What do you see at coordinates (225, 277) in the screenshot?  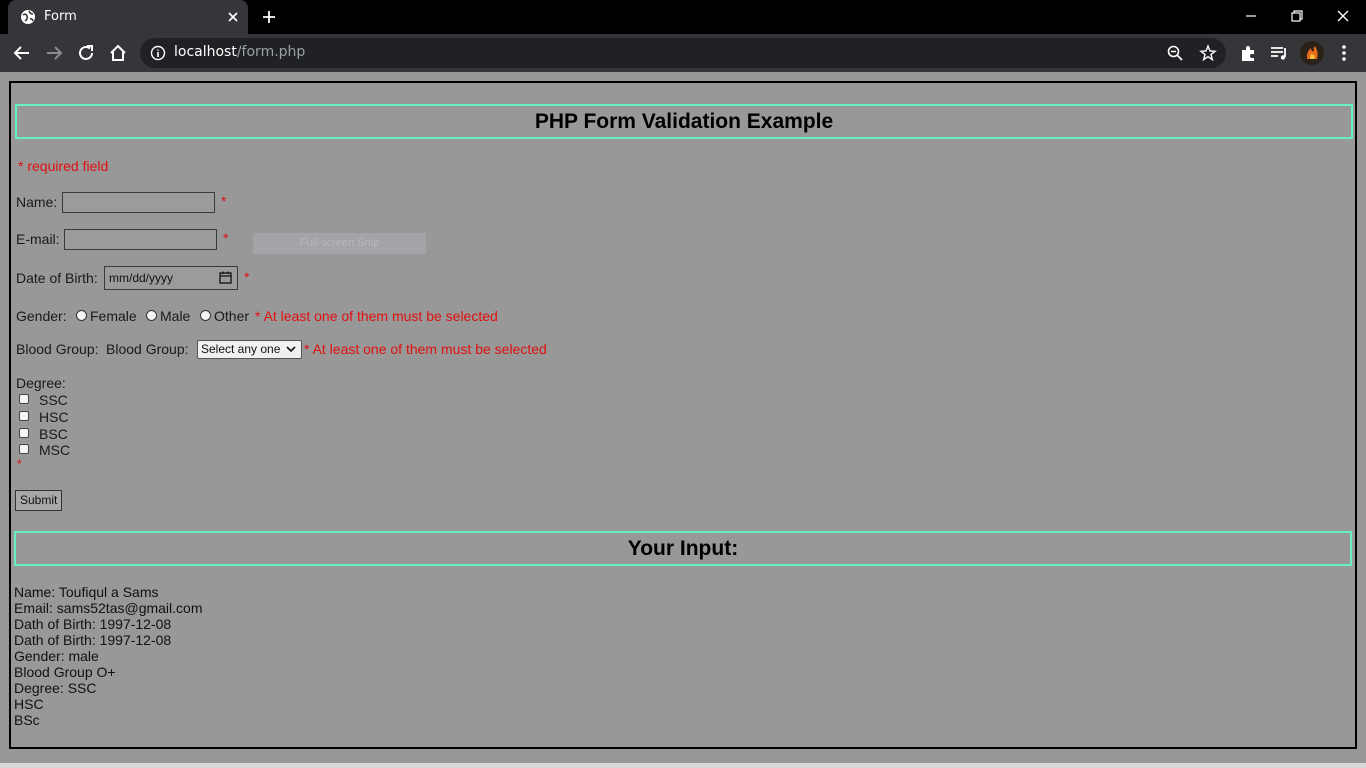 I see `calendar-icon` at bounding box center [225, 277].